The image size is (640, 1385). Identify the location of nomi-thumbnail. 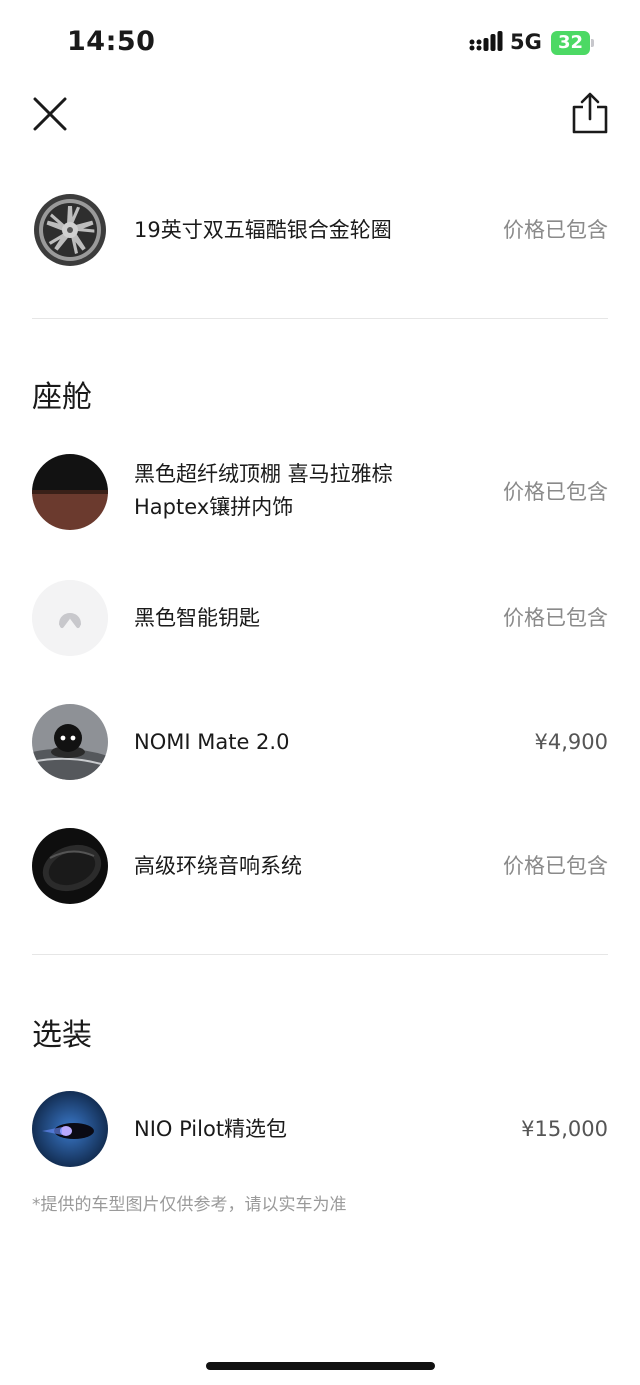
(70, 742).